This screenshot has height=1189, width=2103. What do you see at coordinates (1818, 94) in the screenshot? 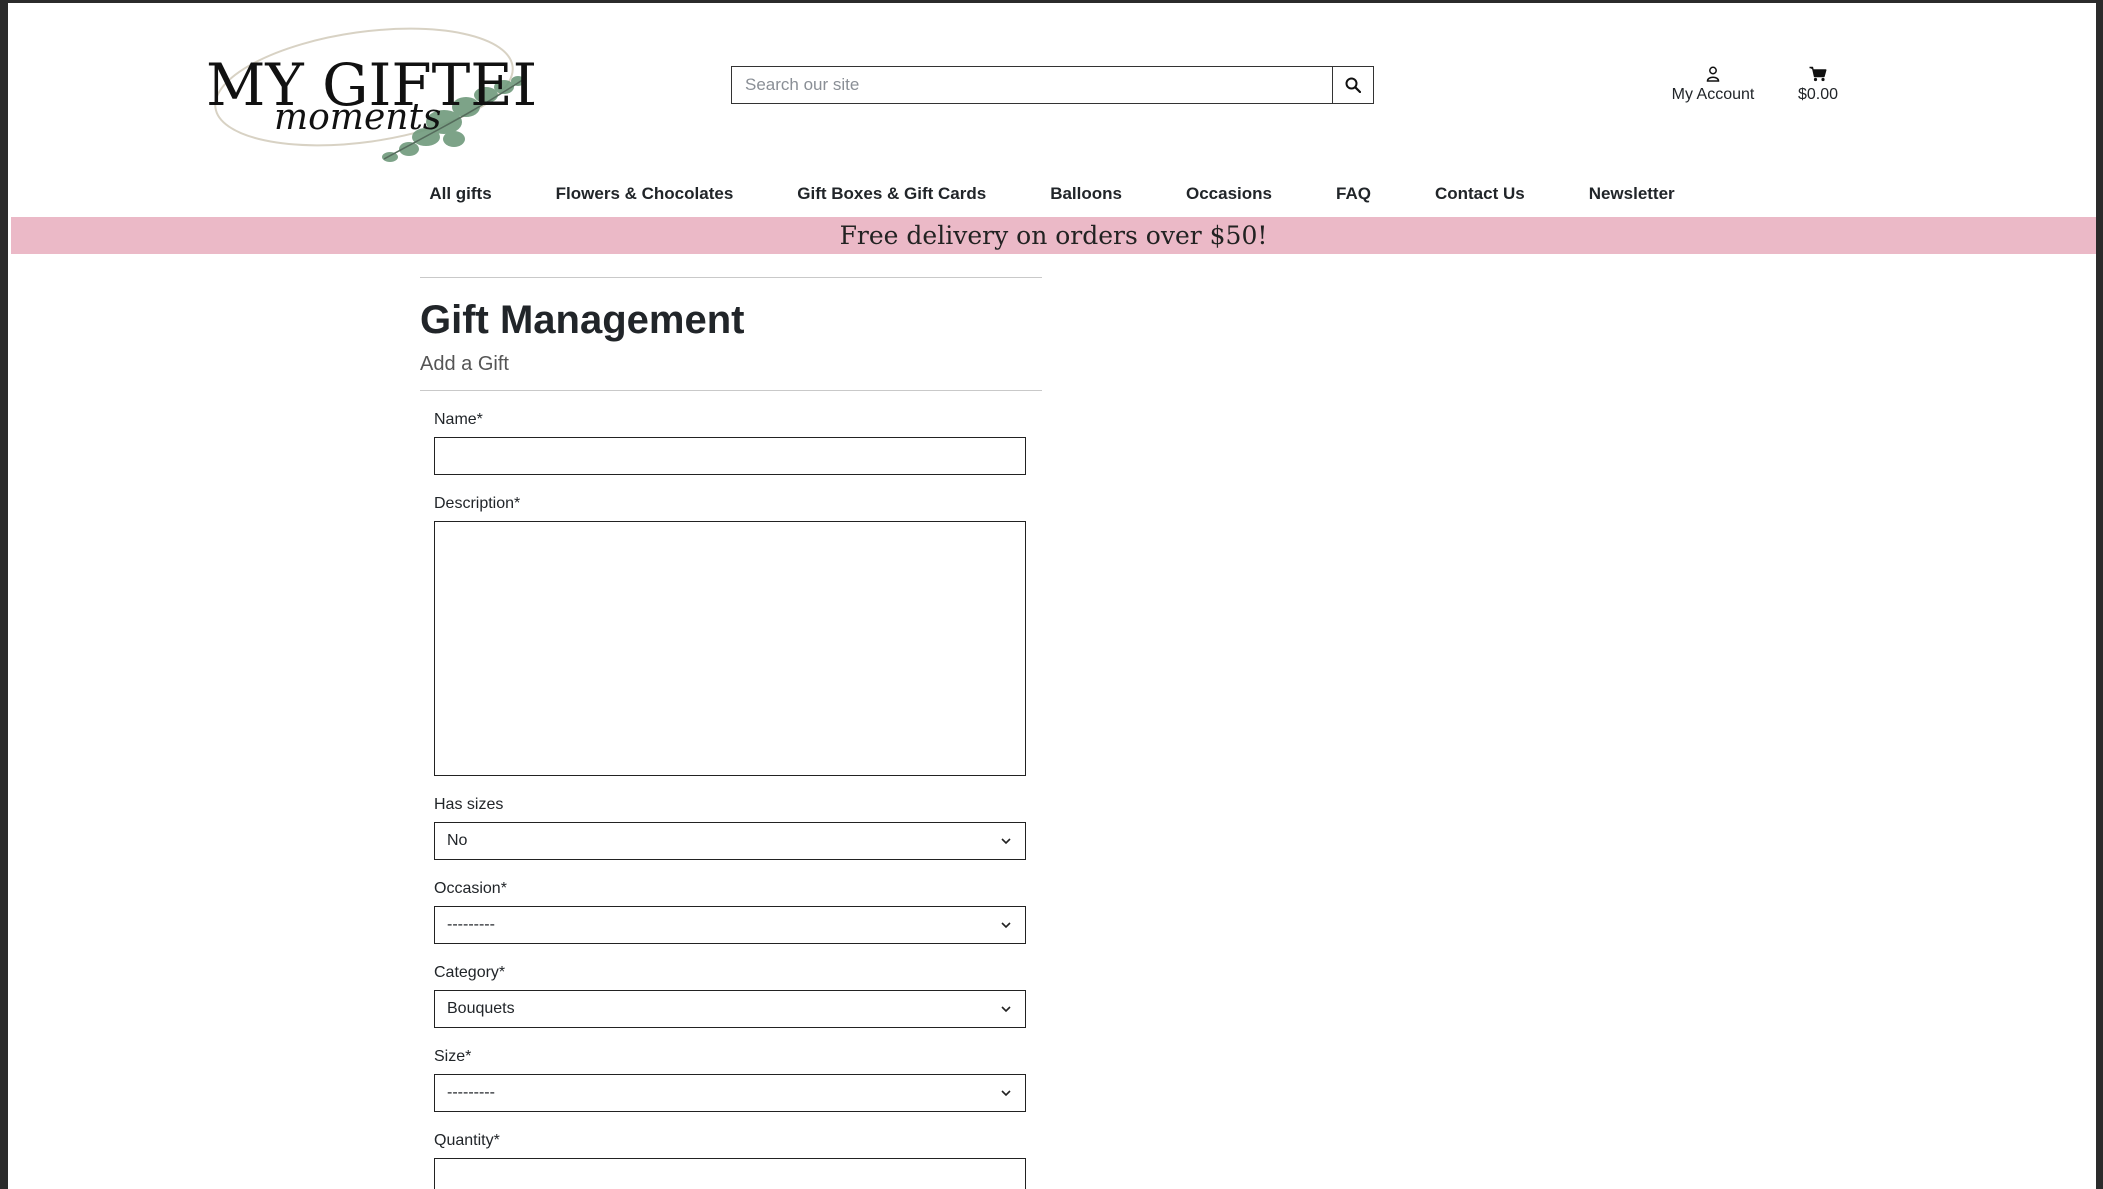
I see `cart-total: $0.00` at bounding box center [1818, 94].